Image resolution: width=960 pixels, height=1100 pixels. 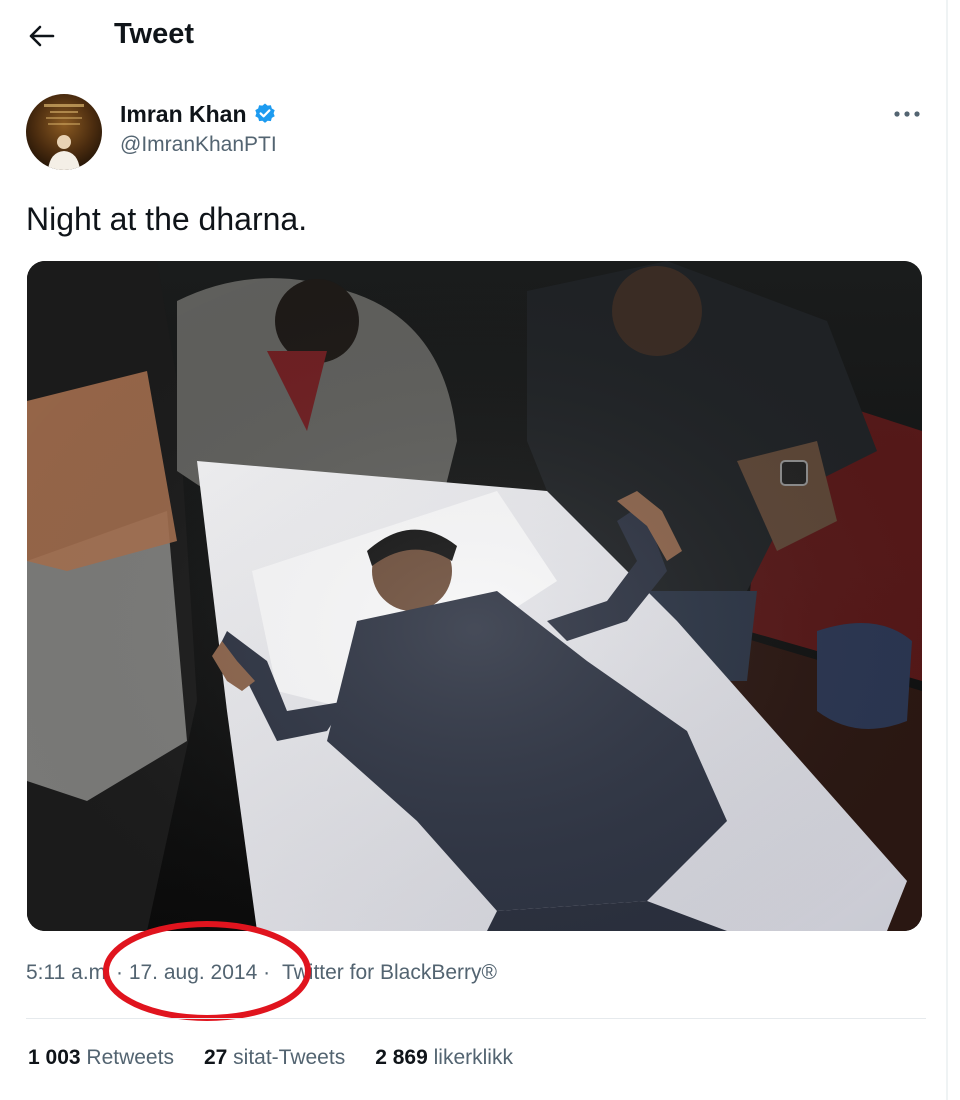 What do you see at coordinates (473, 1057) in the screenshot?
I see `likes-label: likerklikk` at bounding box center [473, 1057].